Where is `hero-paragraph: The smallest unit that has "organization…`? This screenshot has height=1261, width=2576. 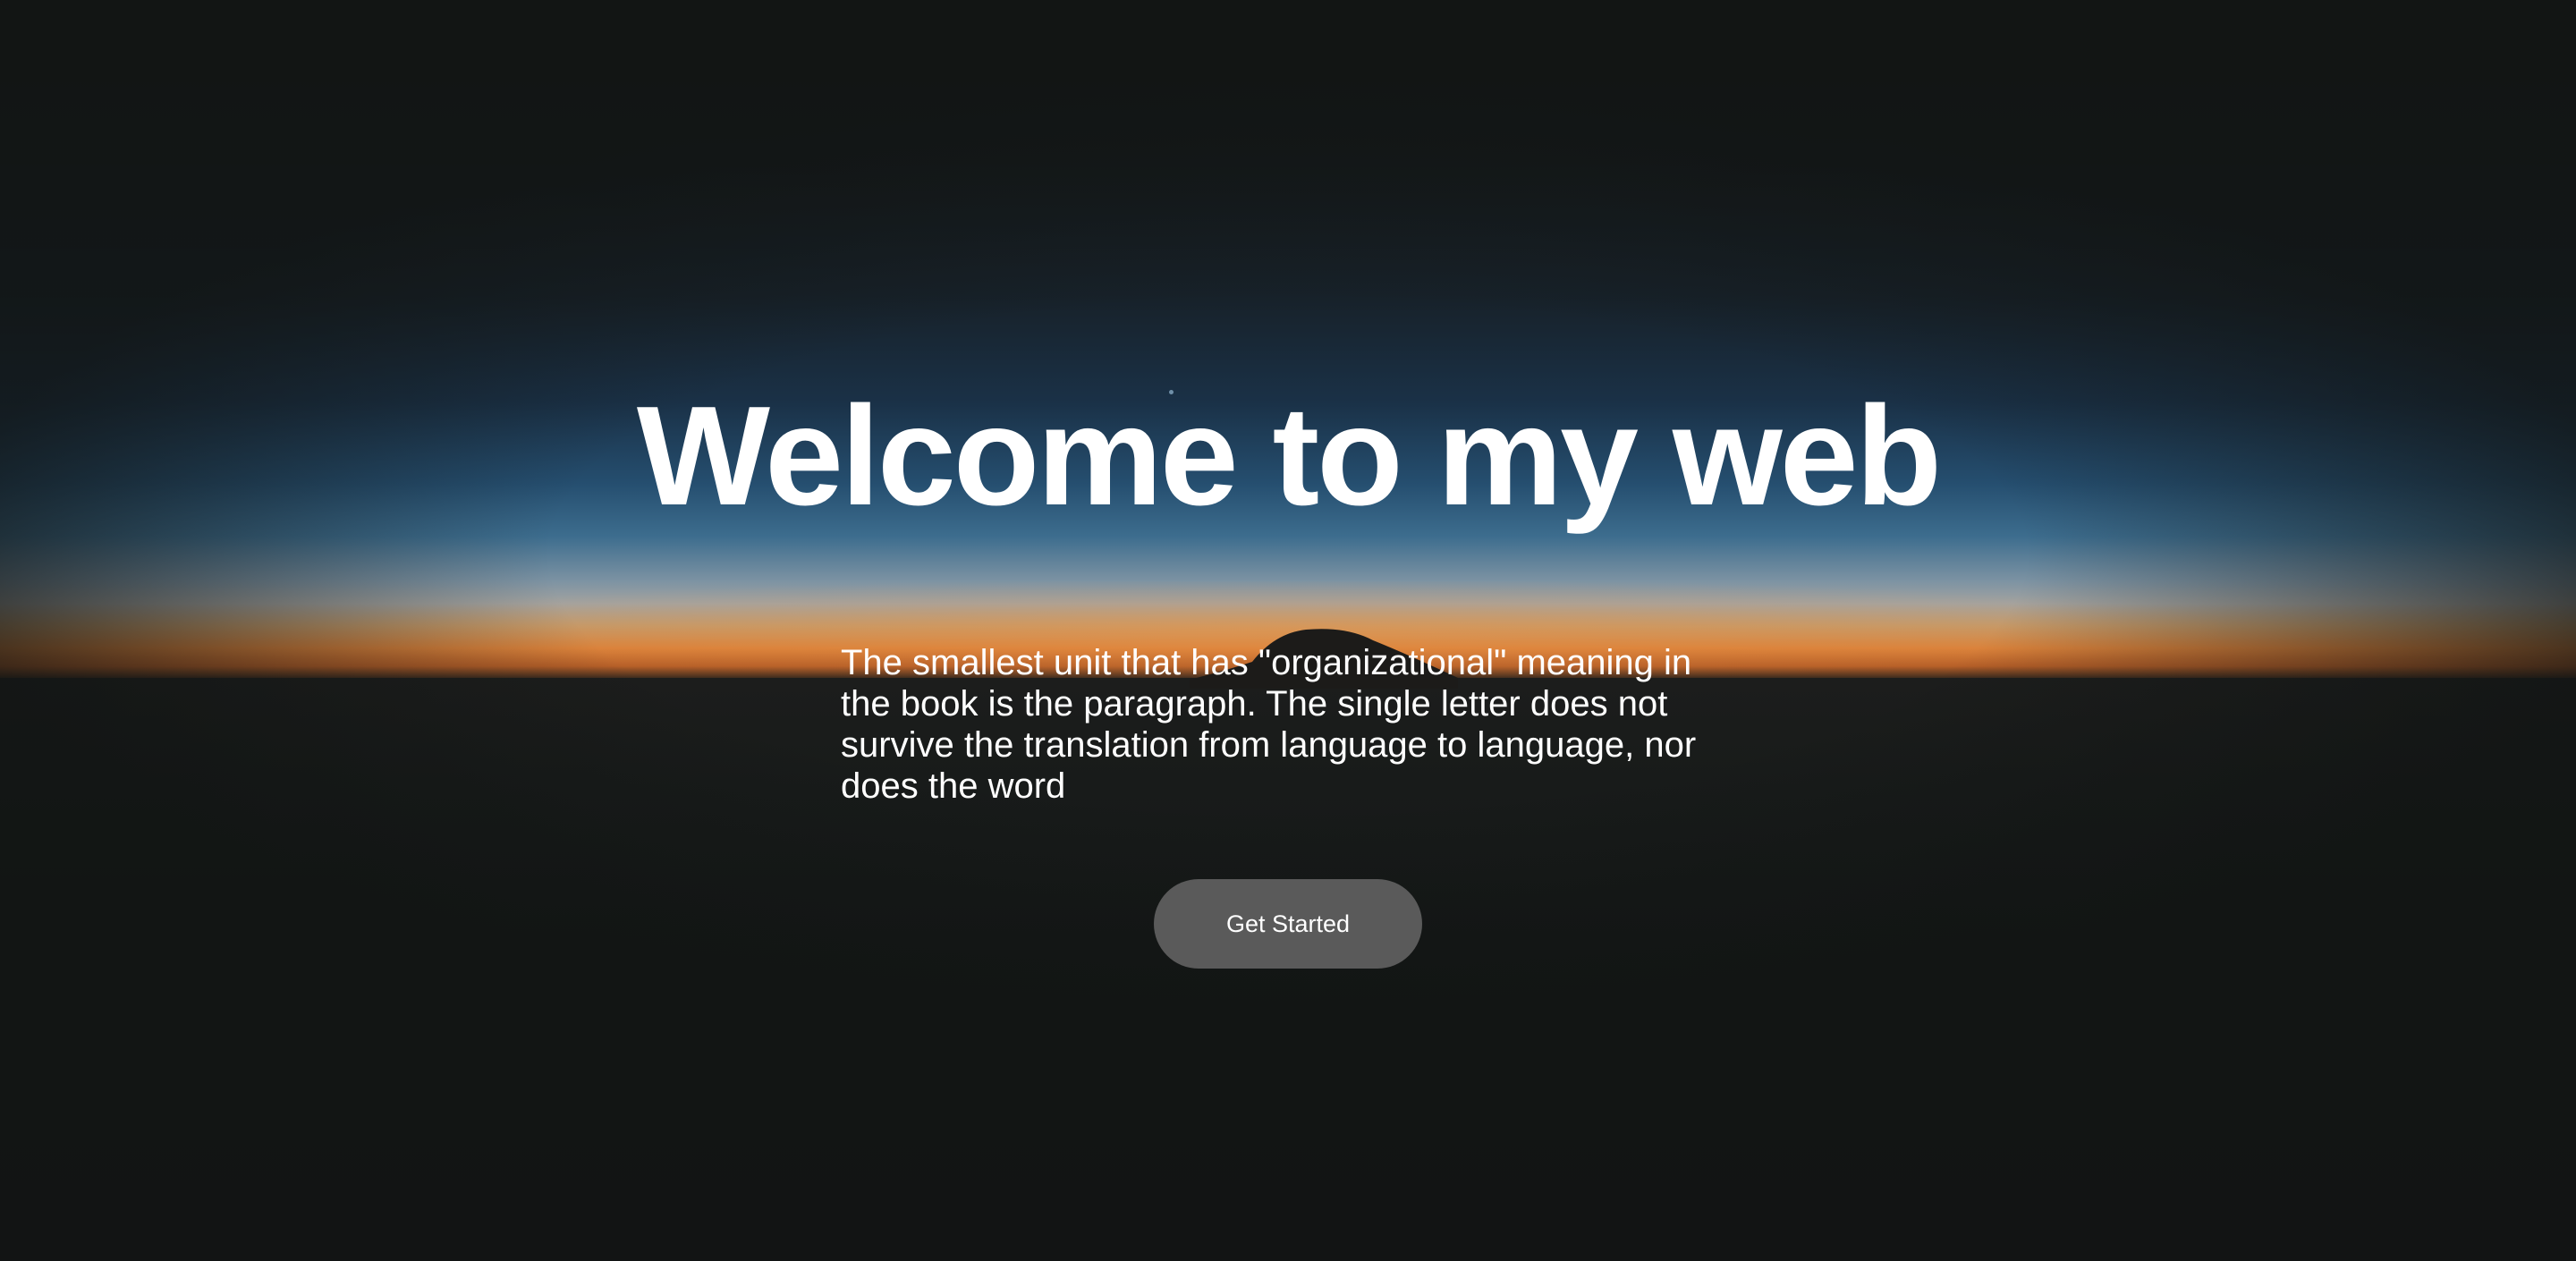 hero-paragraph: The smallest unit that has "organization… is located at coordinates (1269, 724).